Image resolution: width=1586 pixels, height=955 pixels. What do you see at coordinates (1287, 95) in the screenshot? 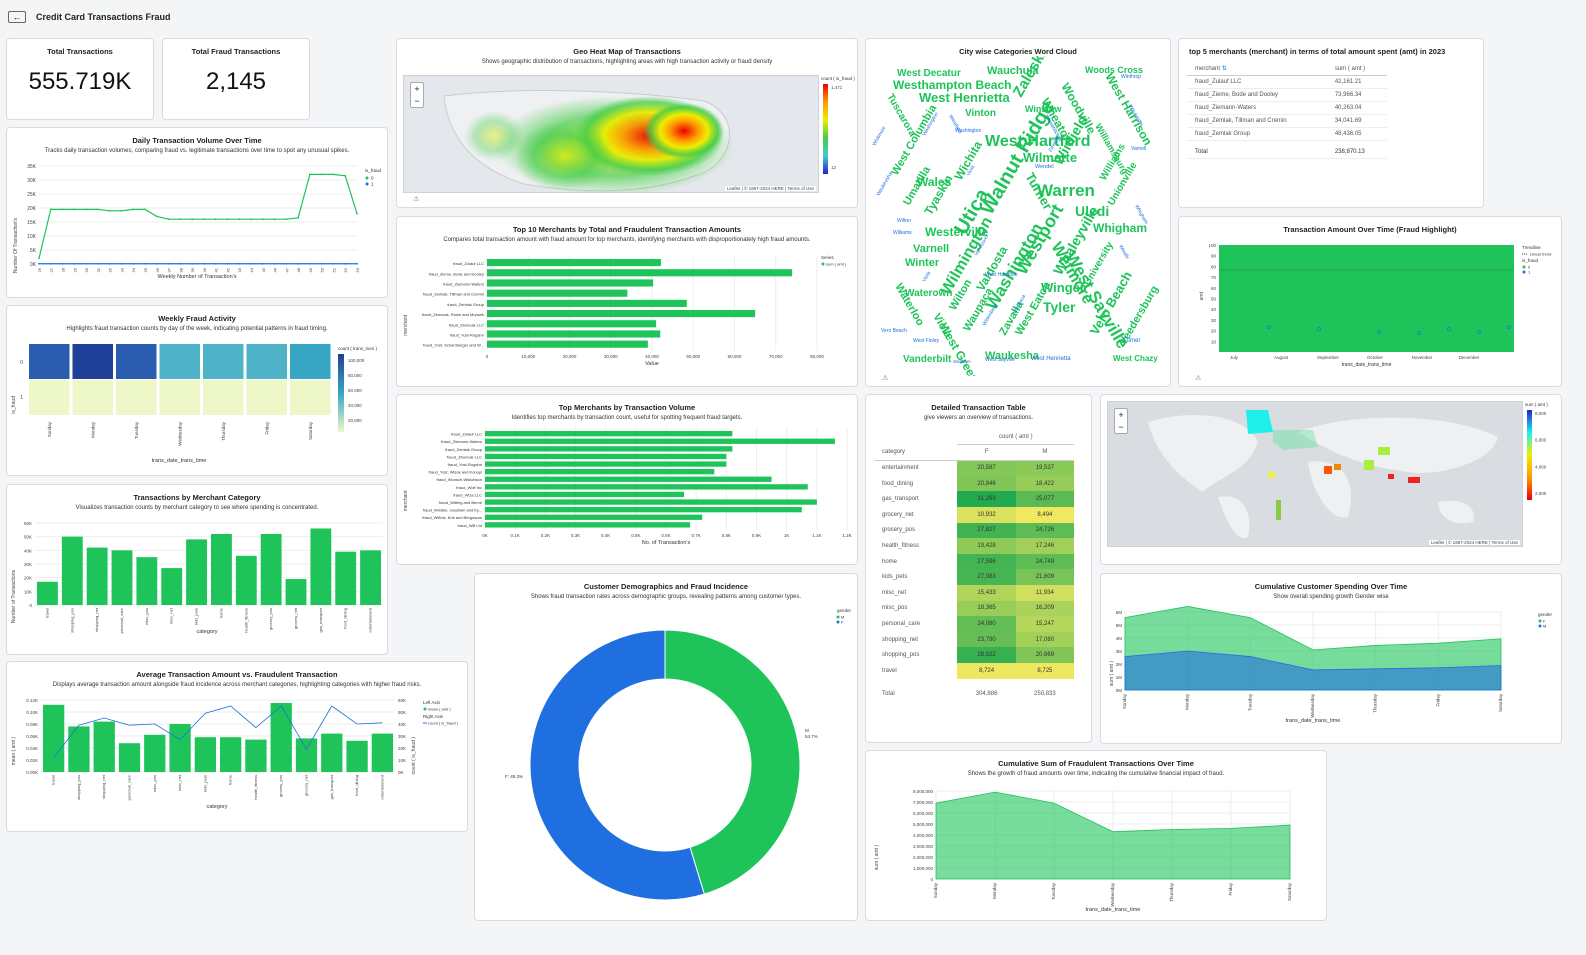
I see `table-row: fraud_Zieme, Bode and Dooley 73,966.34` at bounding box center [1287, 95].